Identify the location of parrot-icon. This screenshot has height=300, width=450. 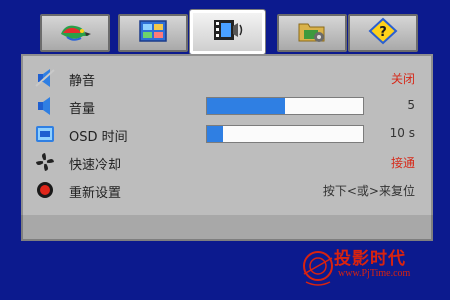
(75, 33).